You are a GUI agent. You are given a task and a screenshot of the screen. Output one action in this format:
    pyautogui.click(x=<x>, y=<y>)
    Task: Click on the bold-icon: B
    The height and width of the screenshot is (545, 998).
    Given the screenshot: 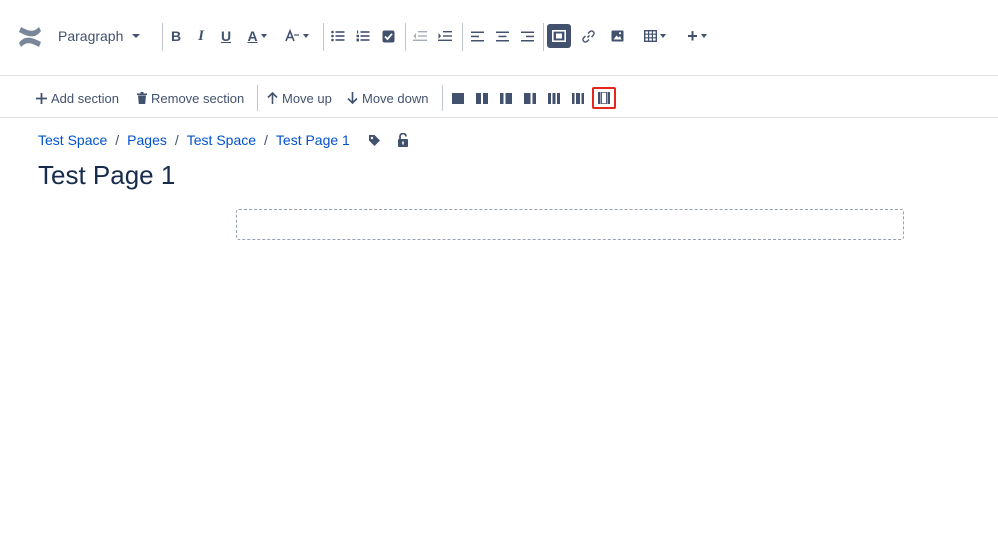 What is the action you would take?
    pyautogui.click(x=176, y=36)
    